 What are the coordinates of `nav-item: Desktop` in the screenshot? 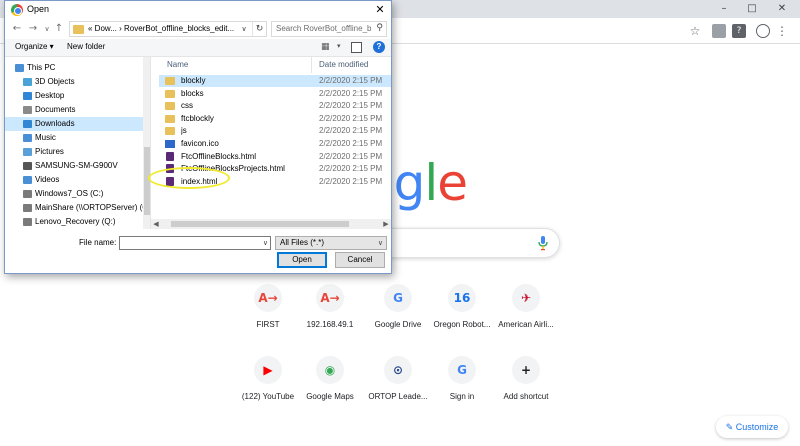 It's located at (74, 96).